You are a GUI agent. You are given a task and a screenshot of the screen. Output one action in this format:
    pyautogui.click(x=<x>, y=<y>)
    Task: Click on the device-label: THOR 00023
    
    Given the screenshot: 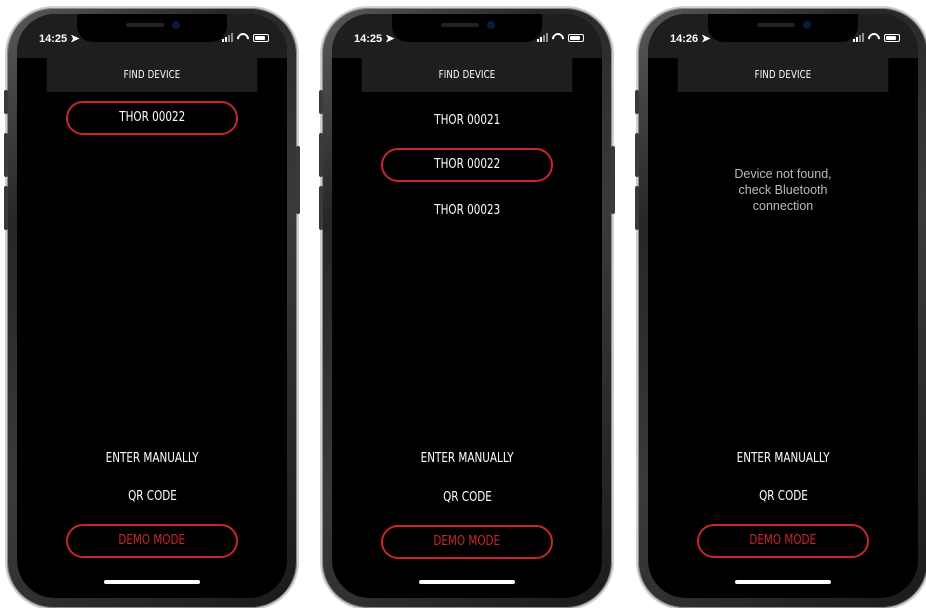 What is the action you would take?
    pyautogui.click(x=467, y=210)
    